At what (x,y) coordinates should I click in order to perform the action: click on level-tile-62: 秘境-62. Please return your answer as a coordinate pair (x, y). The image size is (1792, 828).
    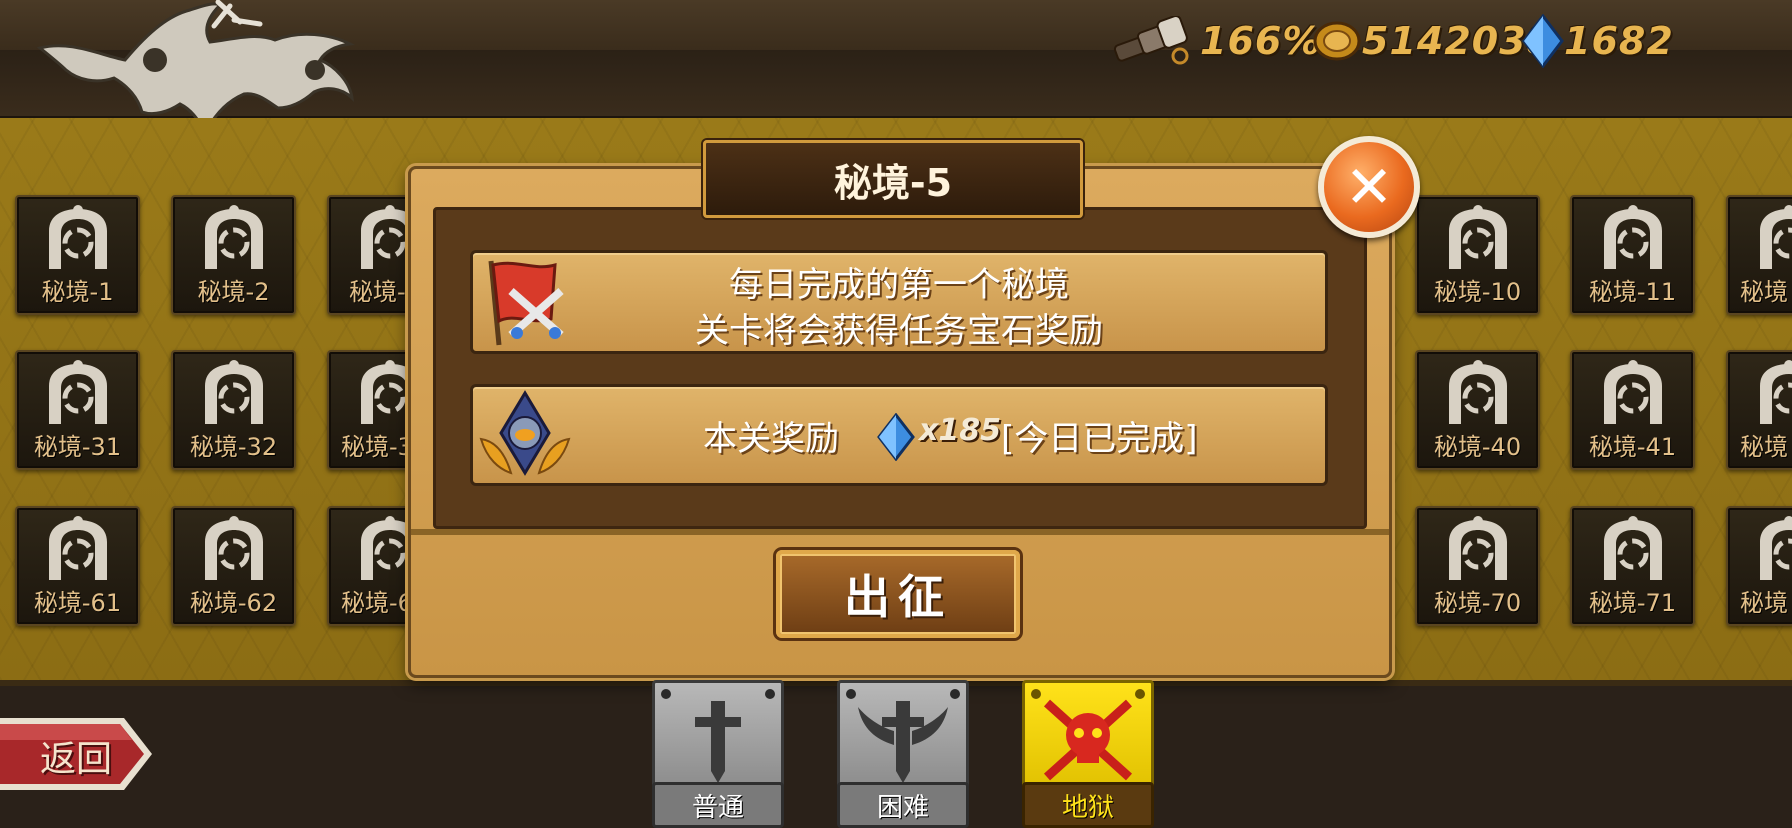
    Looking at the image, I should click on (233, 566).